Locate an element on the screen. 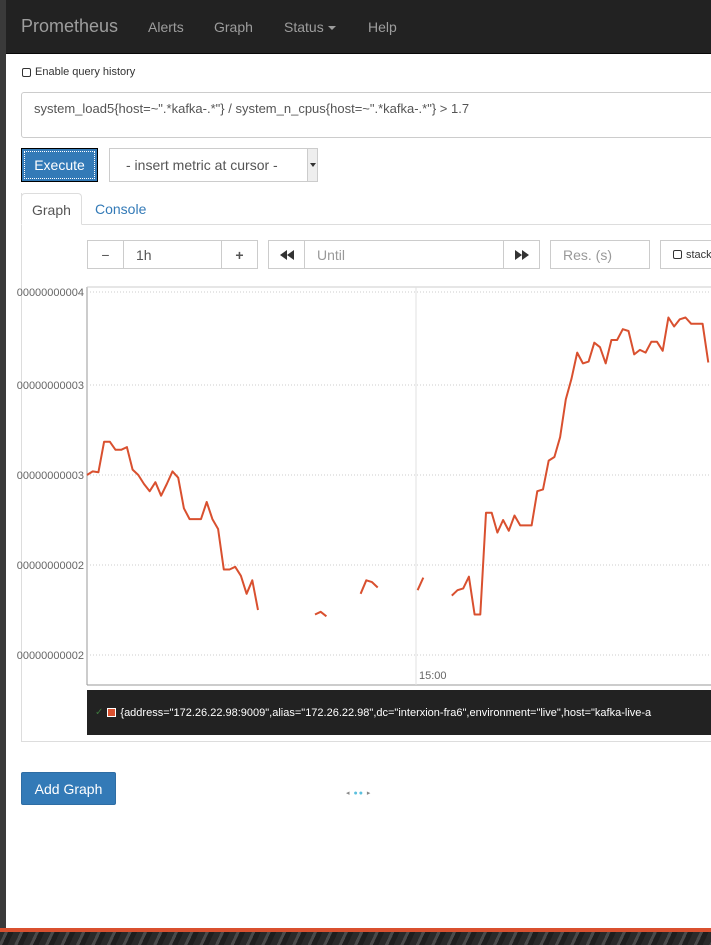  nav-graph: Graph is located at coordinates (233, 27).